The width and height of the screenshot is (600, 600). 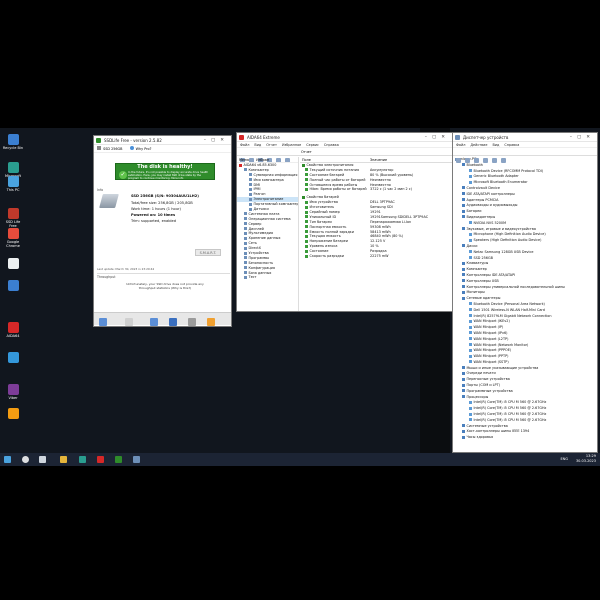 What do you see at coordinates (258, 253) in the screenshot?
I see `tree-label: Устройства` at bounding box center [258, 253].